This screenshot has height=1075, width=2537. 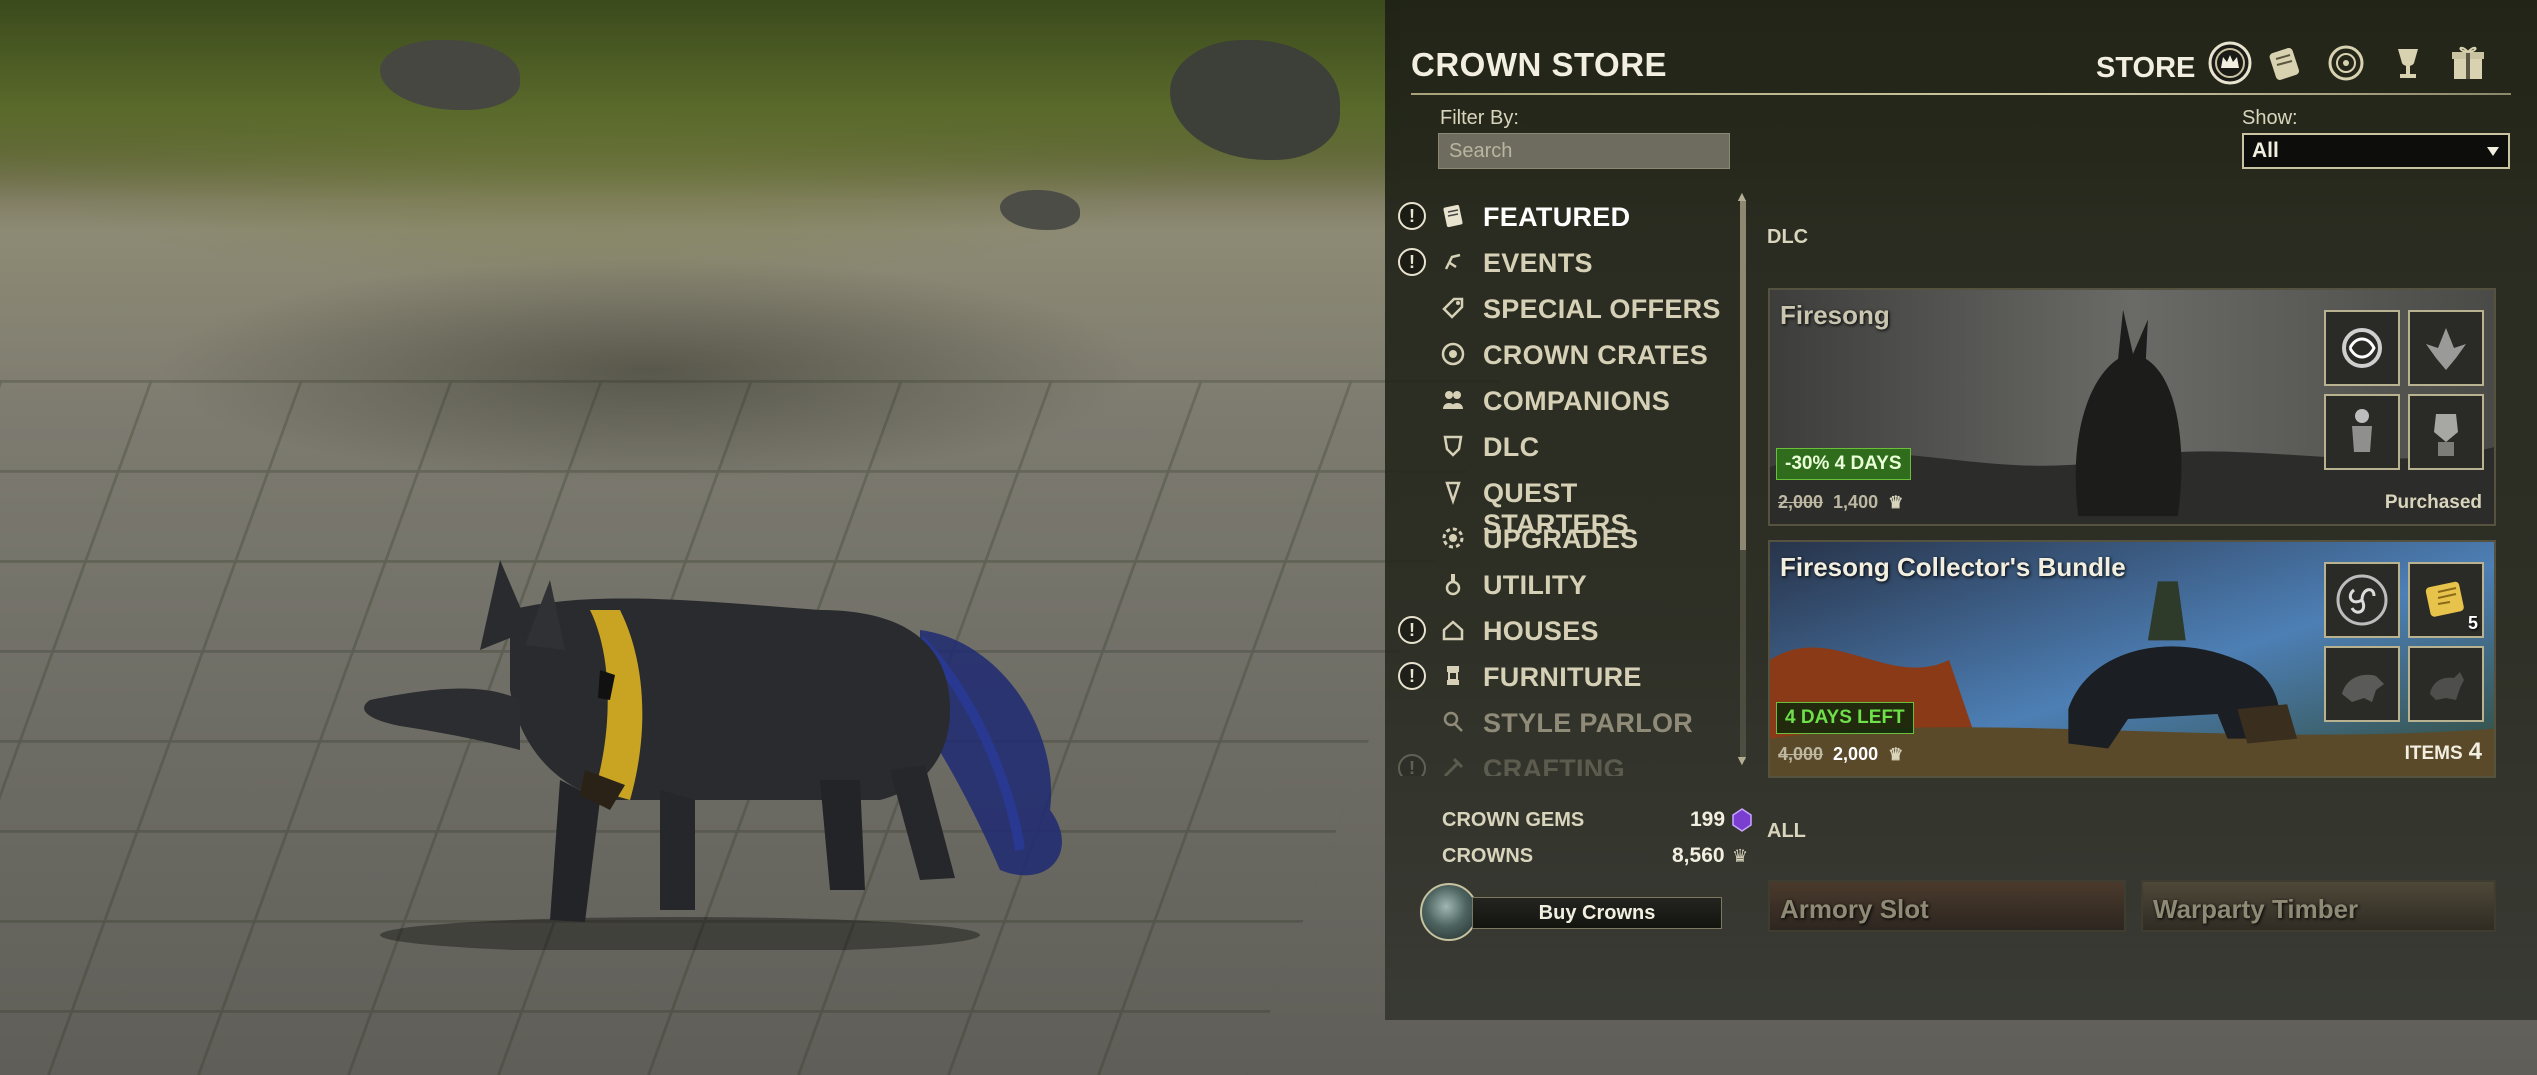 I want to click on crown-gems-label: CROWN GEMS, so click(x=1513, y=820).